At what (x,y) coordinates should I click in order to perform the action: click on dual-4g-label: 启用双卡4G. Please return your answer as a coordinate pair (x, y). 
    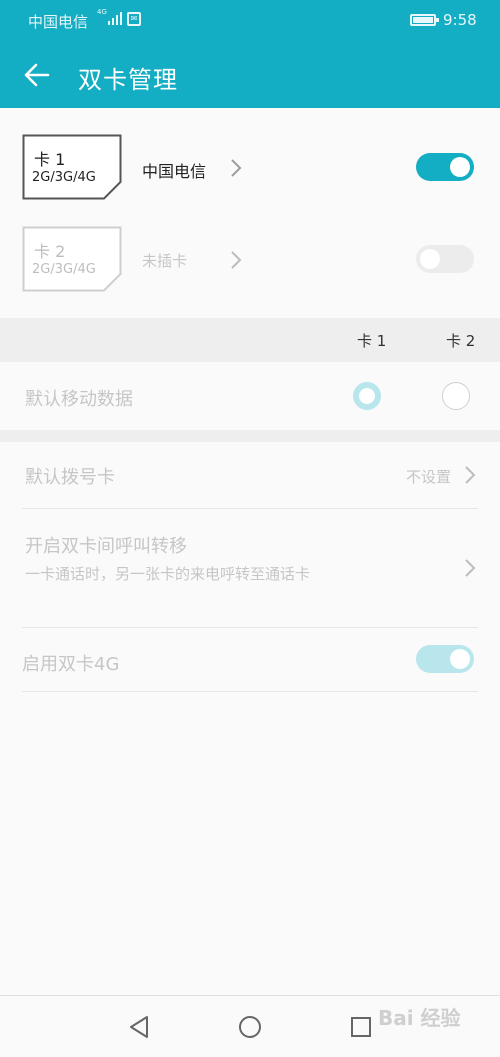
    Looking at the image, I should click on (71, 664).